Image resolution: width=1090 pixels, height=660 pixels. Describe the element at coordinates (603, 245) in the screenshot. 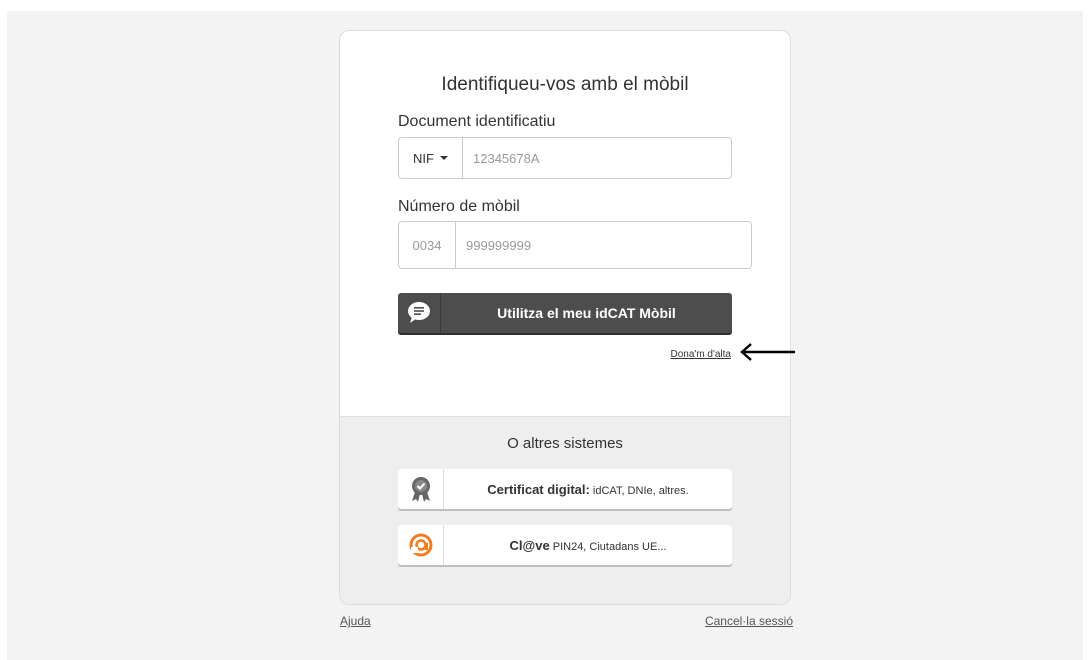

I see `mobile-input` at that location.